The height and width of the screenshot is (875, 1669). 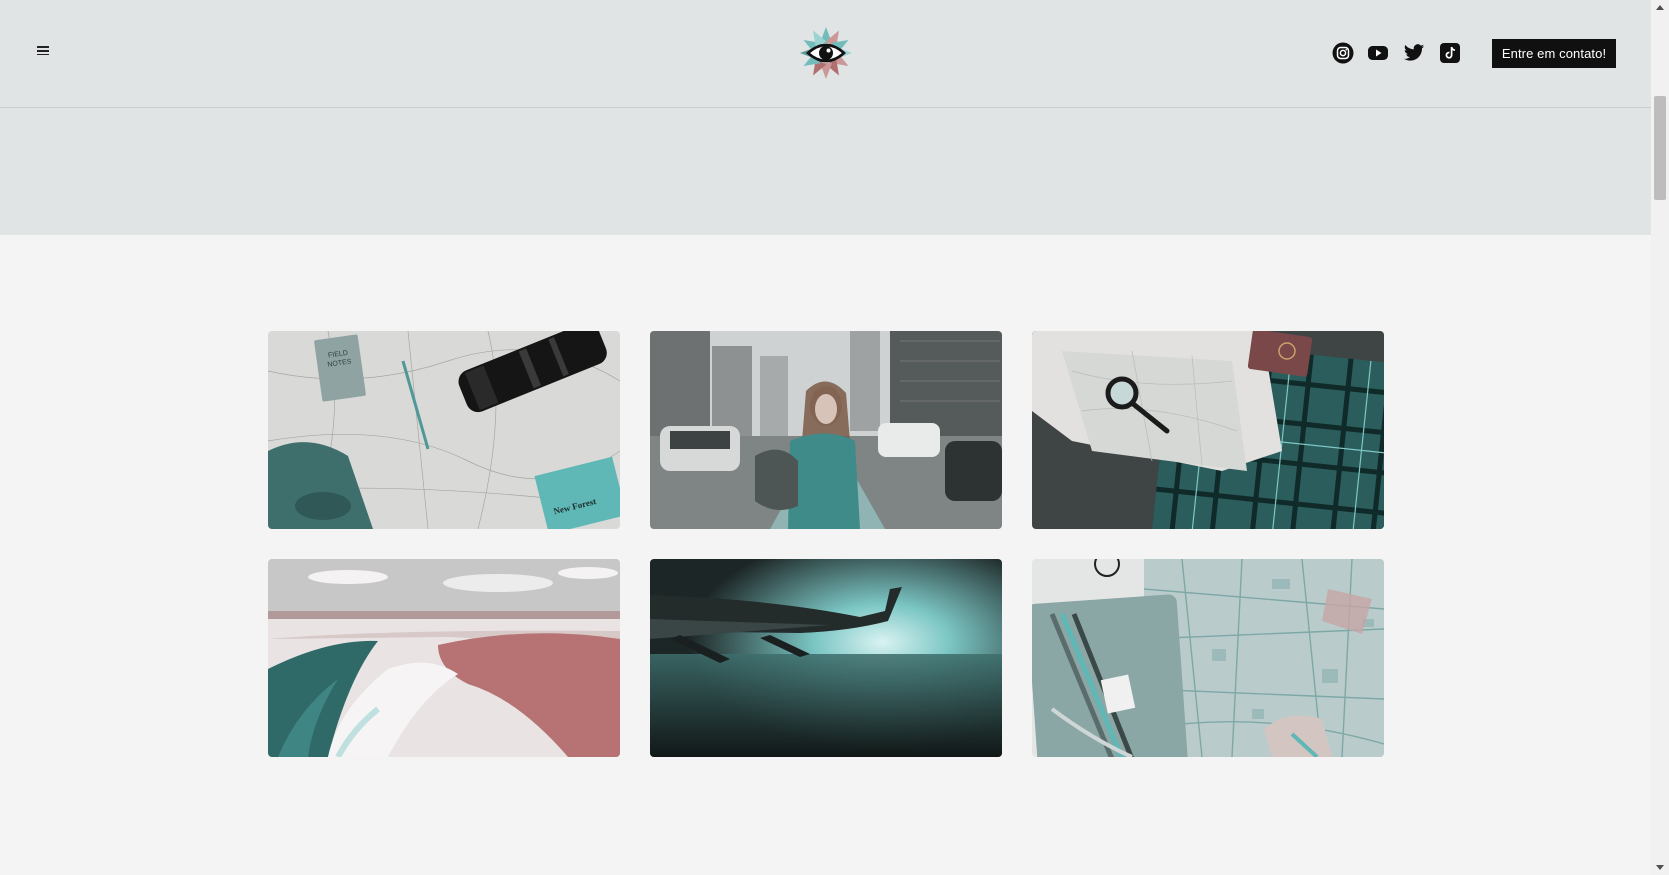 What do you see at coordinates (1414, 53) in the screenshot?
I see `twitter-icon` at bounding box center [1414, 53].